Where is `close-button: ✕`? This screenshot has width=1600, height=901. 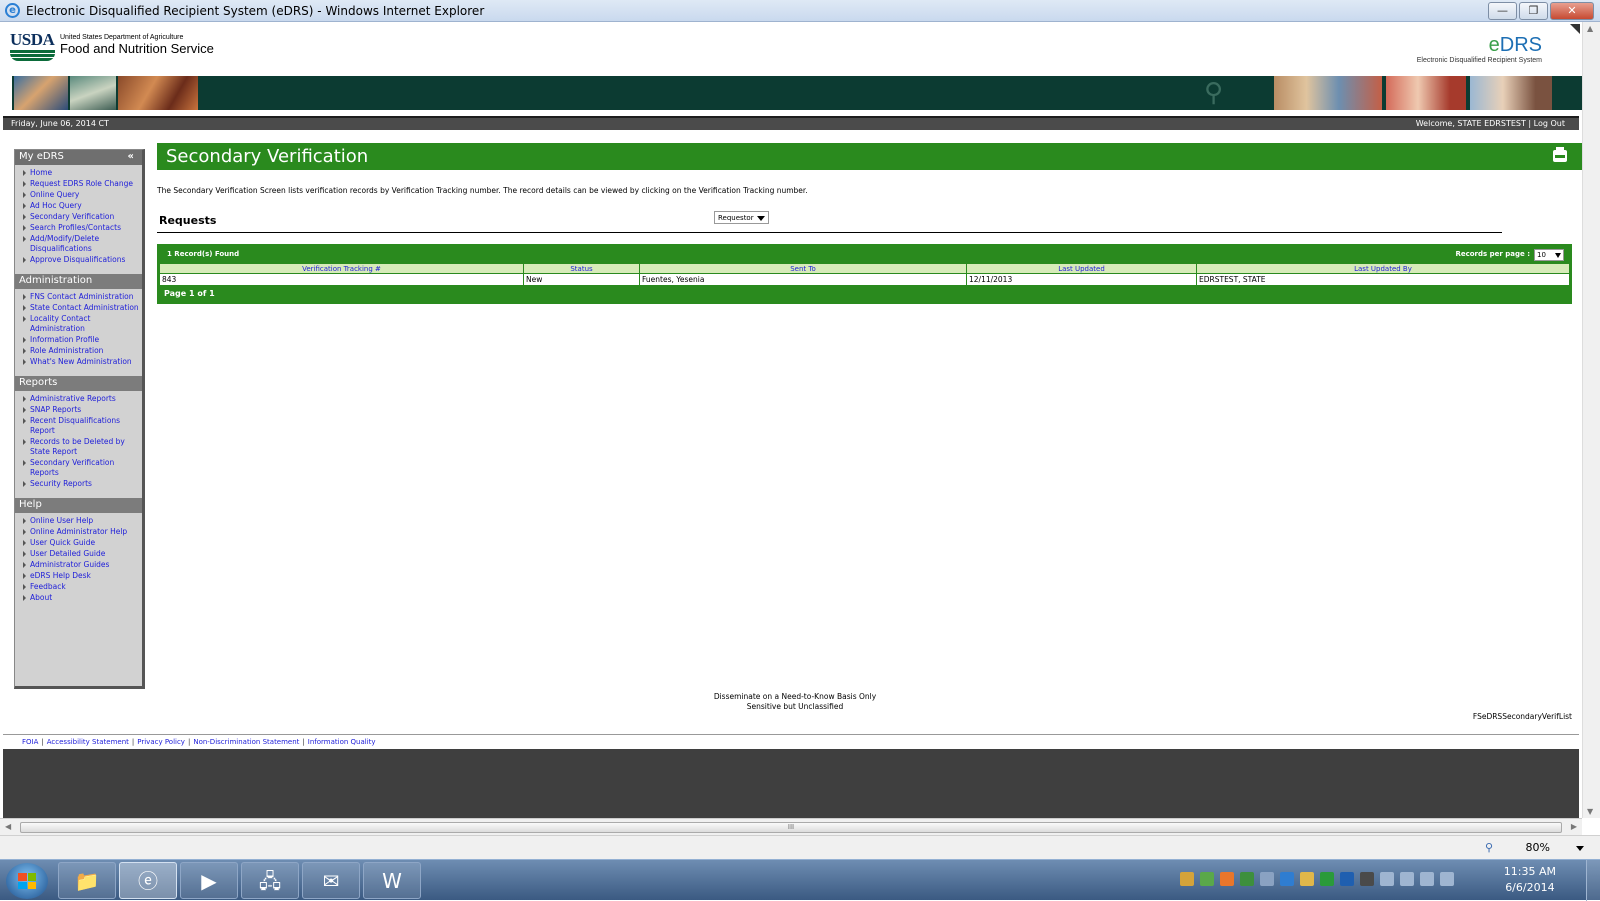
close-button: ✕ is located at coordinates (1572, 11).